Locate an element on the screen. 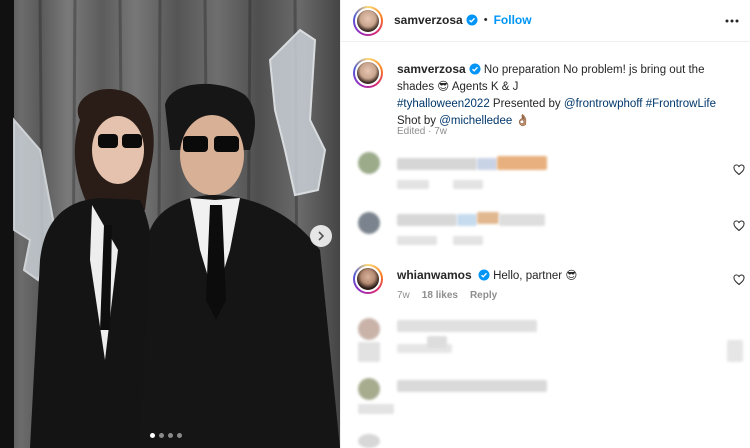 This screenshot has height=448, width=750. chevron-right-icon is located at coordinates (321, 236).